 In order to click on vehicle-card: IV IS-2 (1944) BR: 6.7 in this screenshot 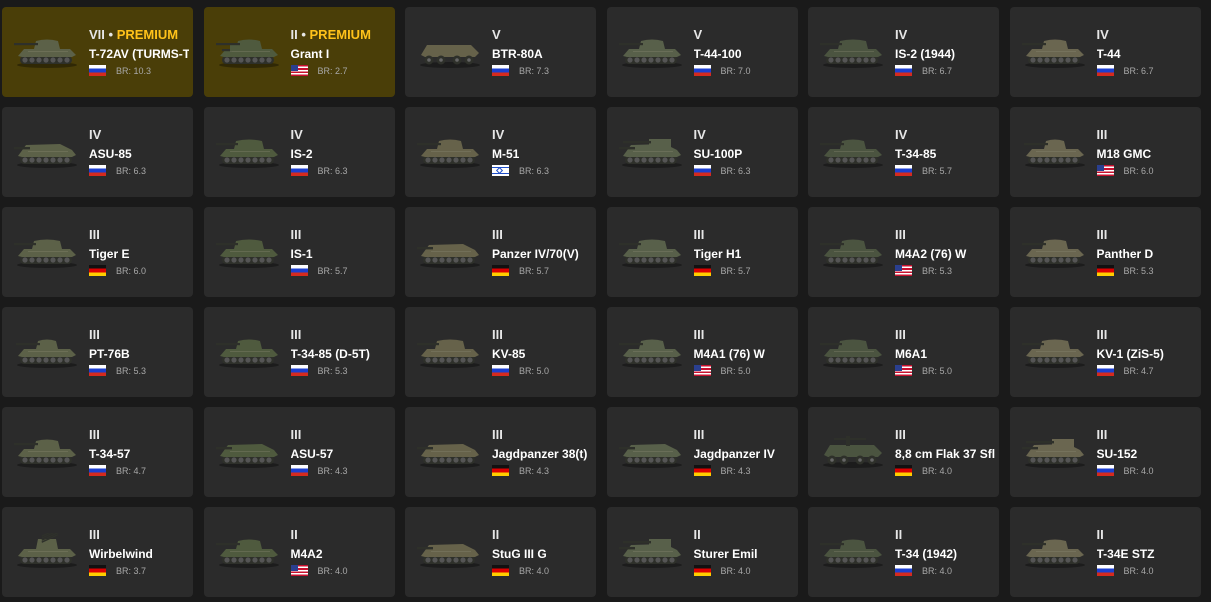, I will do `click(903, 52)`.